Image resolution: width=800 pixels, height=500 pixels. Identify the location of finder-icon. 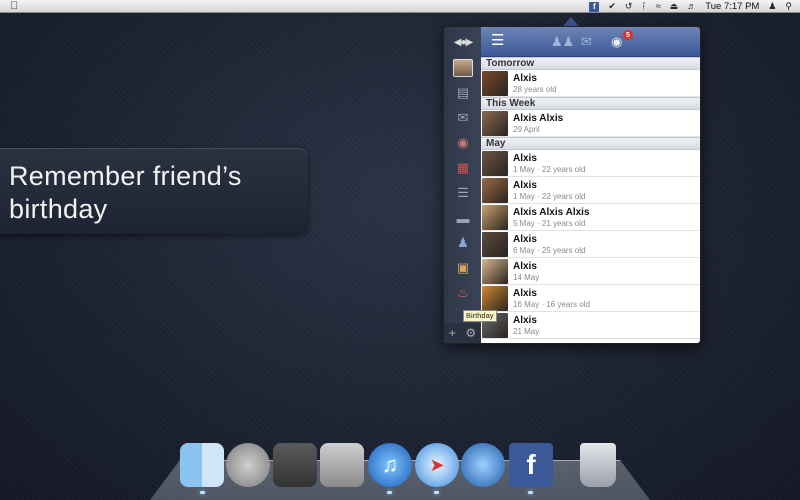
(202, 465).